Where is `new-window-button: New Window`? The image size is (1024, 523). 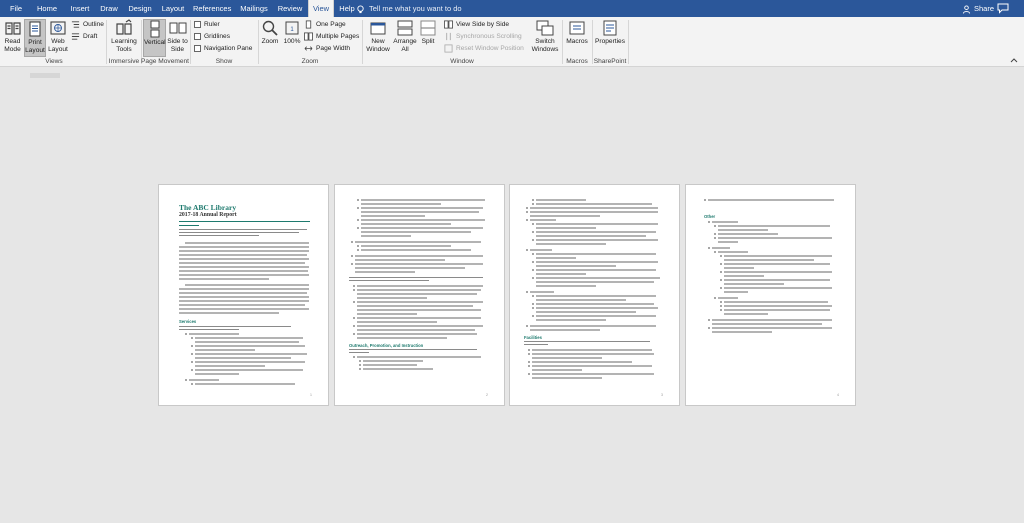 new-window-button: New Window is located at coordinates (378, 38).